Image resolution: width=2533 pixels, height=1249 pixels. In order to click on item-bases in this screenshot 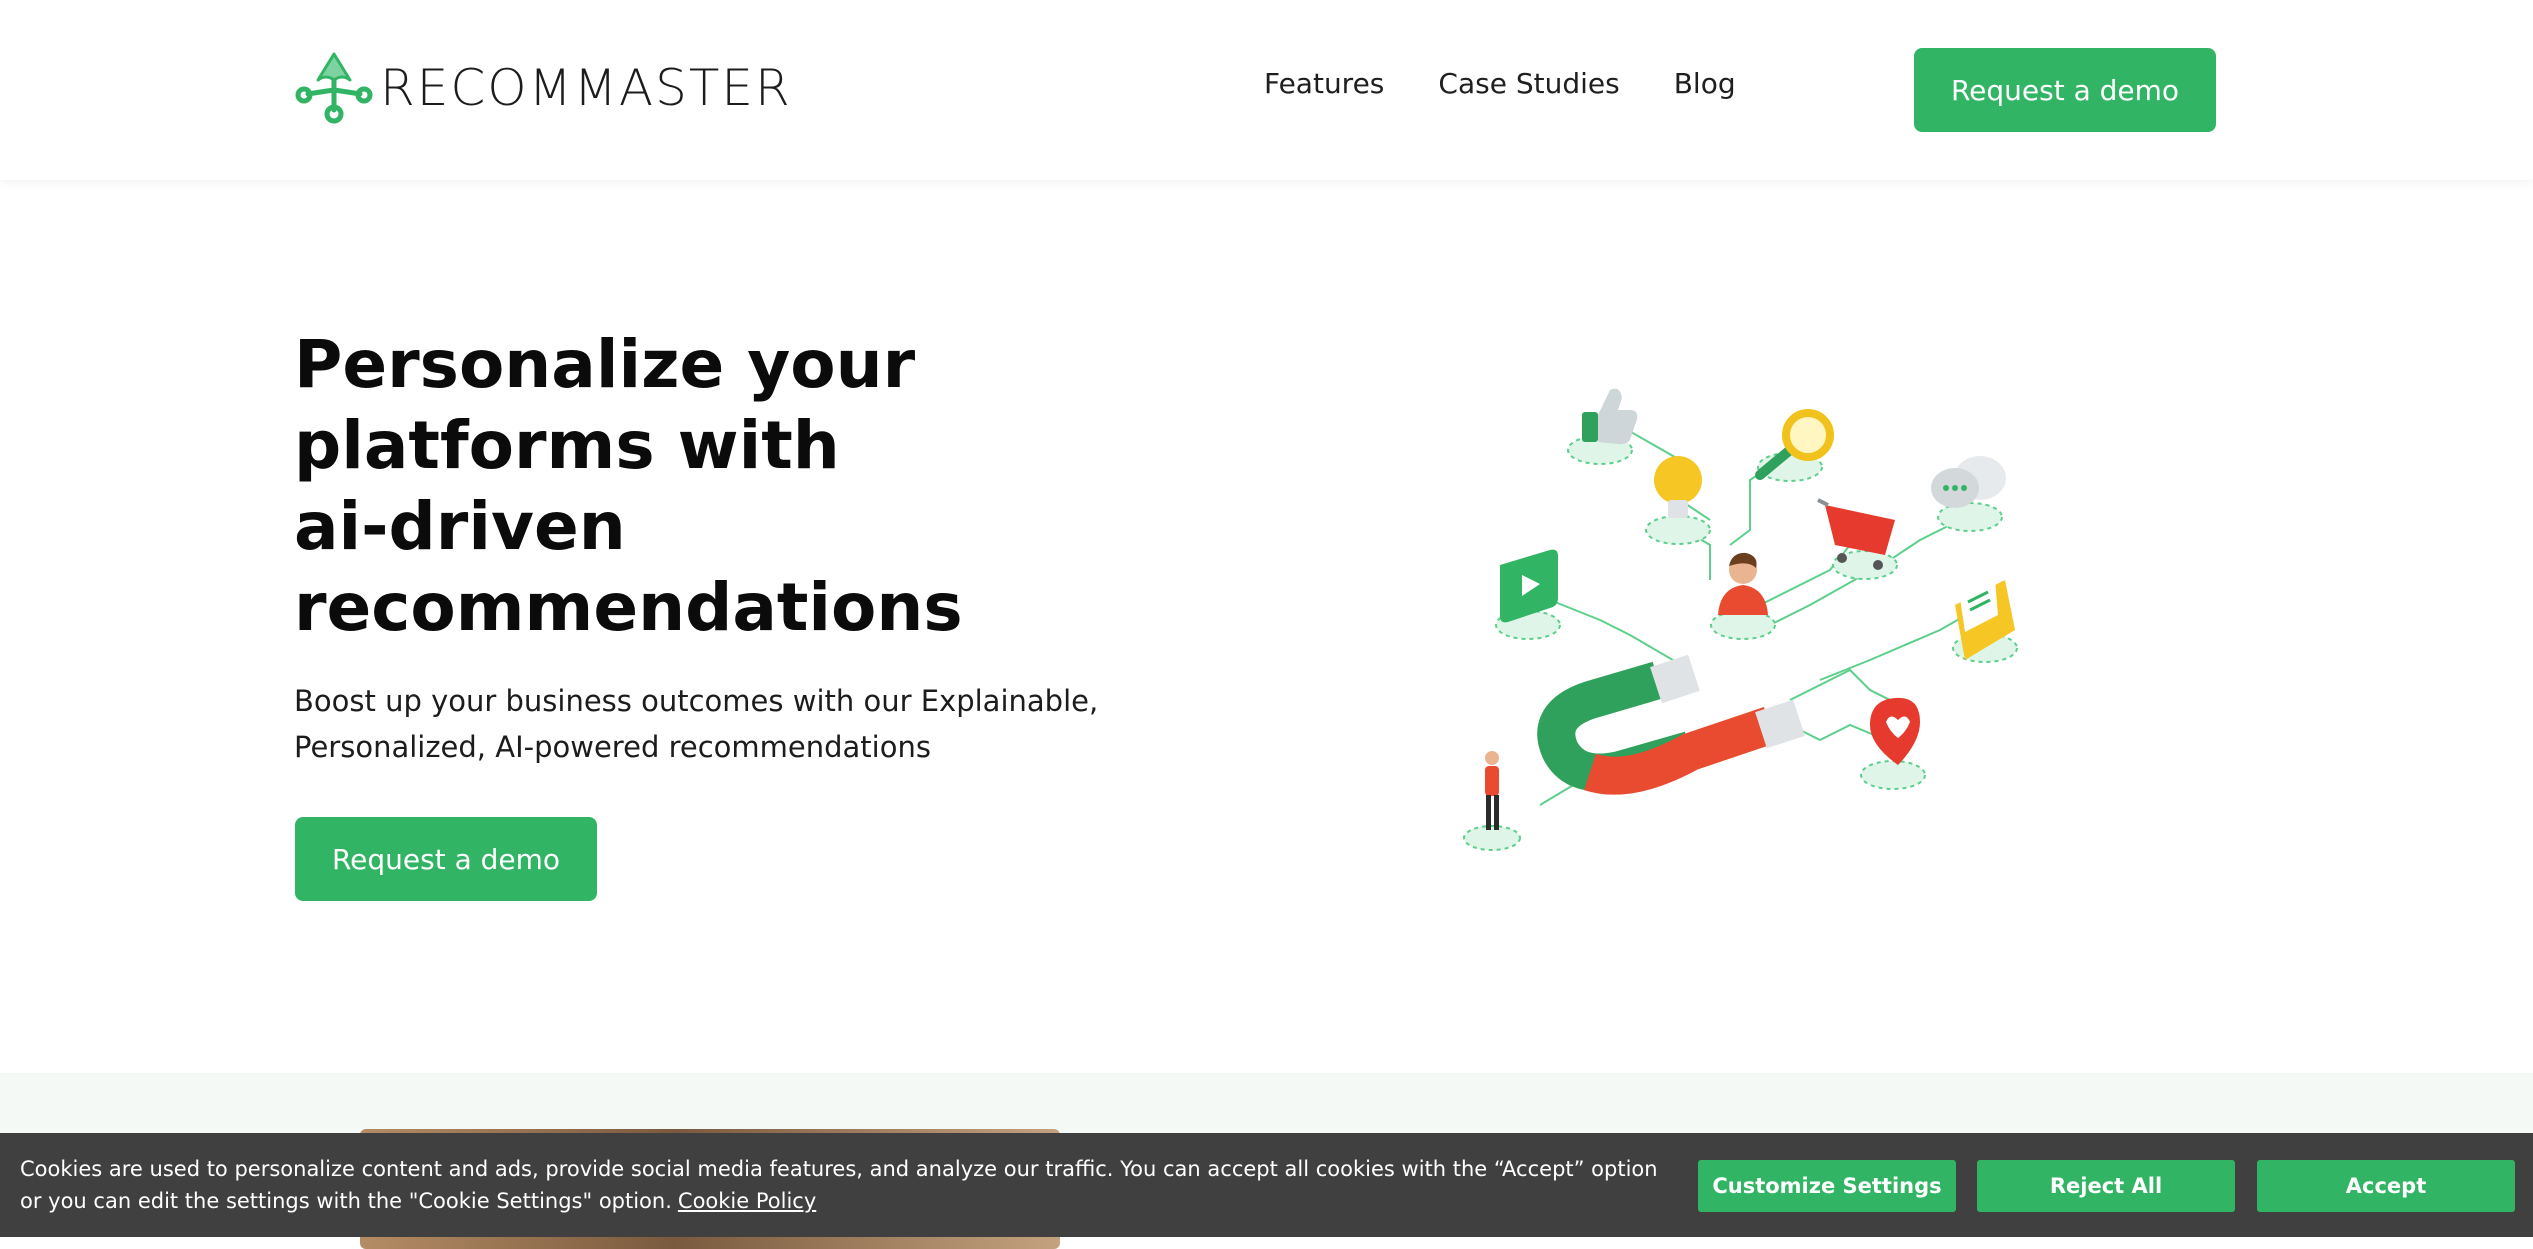, I will do `click(1740, 643)`.